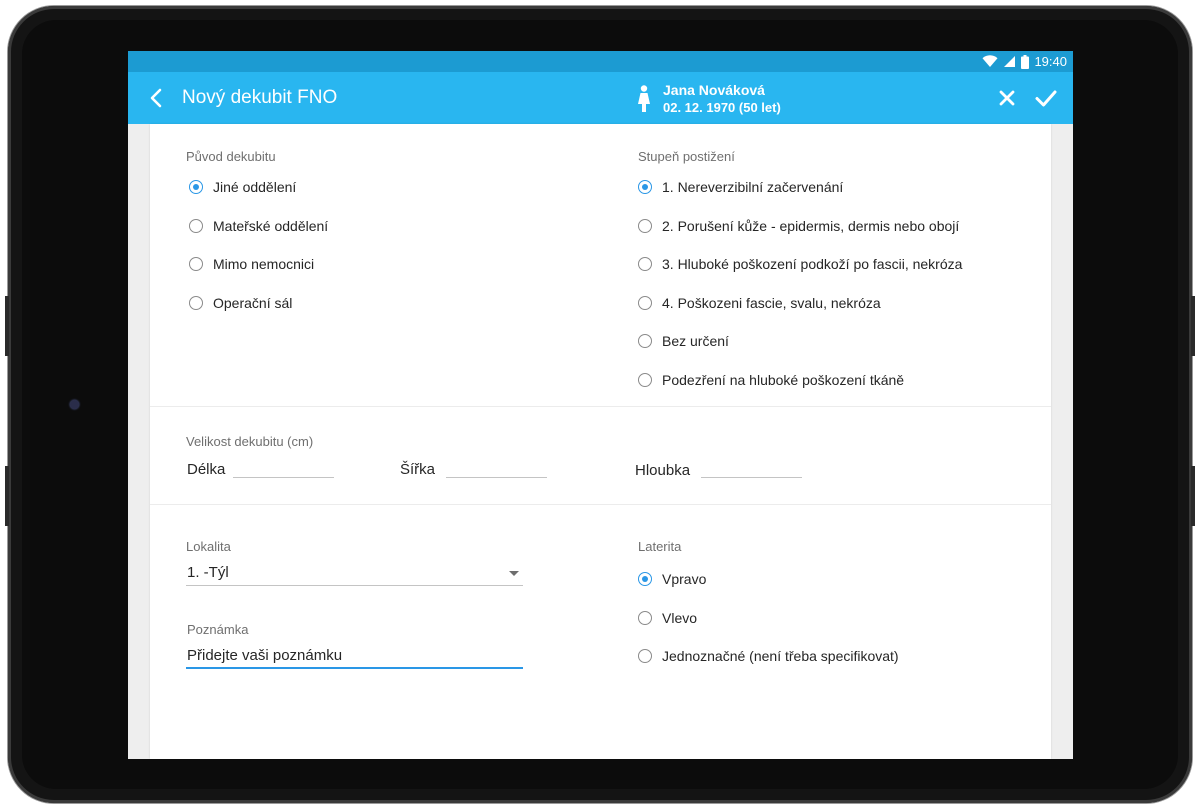 This screenshot has width=1200, height=809. Describe the element at coordinates (686, 156) in the screenshot. I see `degree-label: Stupeň postižení` at that location.